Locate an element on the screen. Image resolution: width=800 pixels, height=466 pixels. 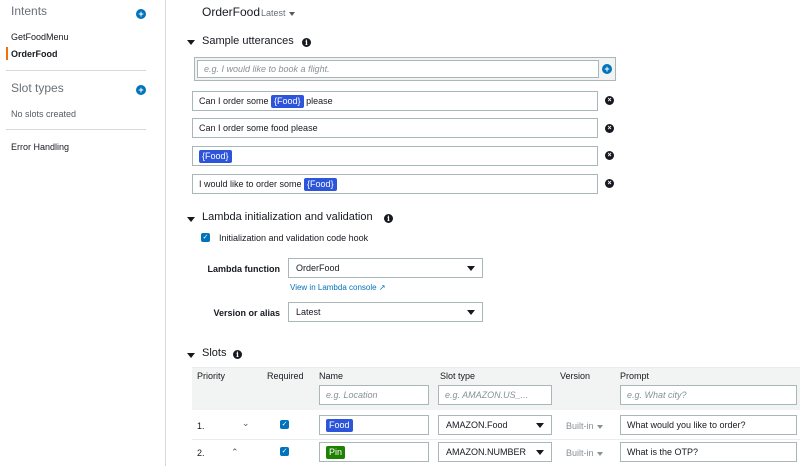
intent-version-label: Latest is located at coordinates (273, 13).